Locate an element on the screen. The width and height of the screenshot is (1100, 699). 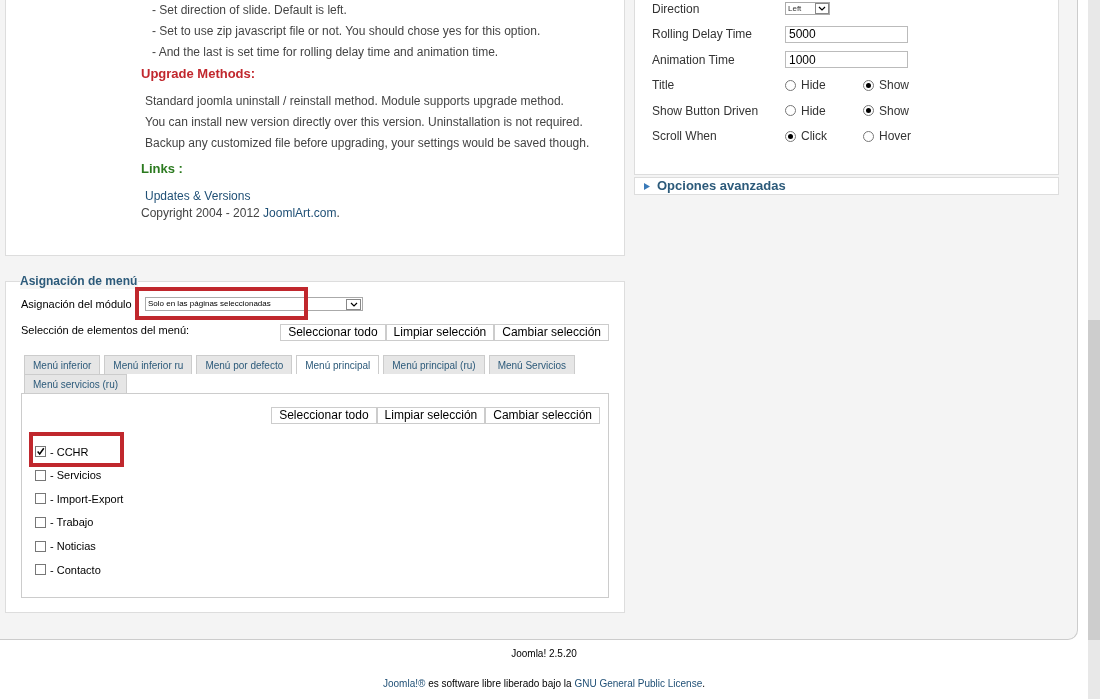
tab: Menú Servicios is located at coordinates (531, 364).